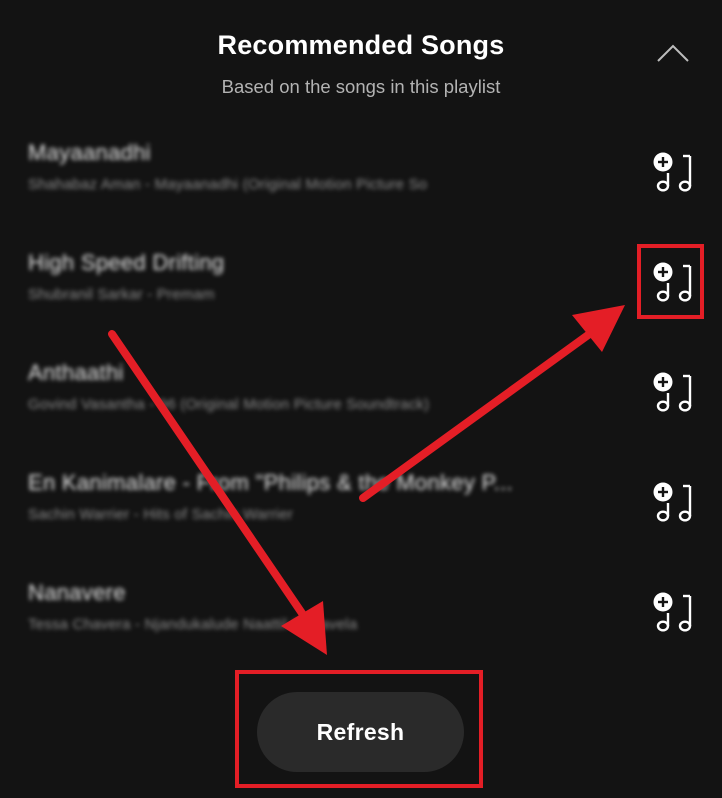 This screenshot has height=798, width=722. I want to click on collapse-button, so click(673, 53).